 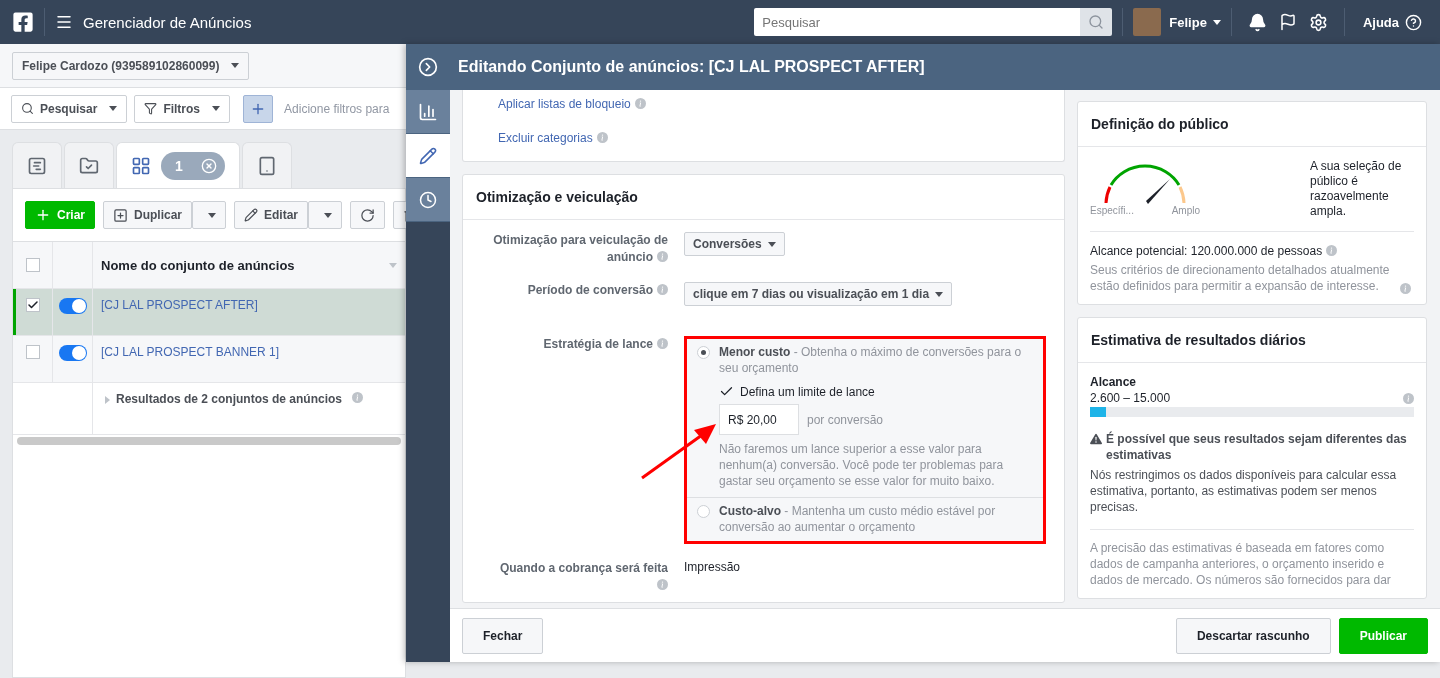 What do you see at coordinates (69, 108) in the screenshot?
I see `search-dropdown: Pesquisar` at bounding box center [69, 108].